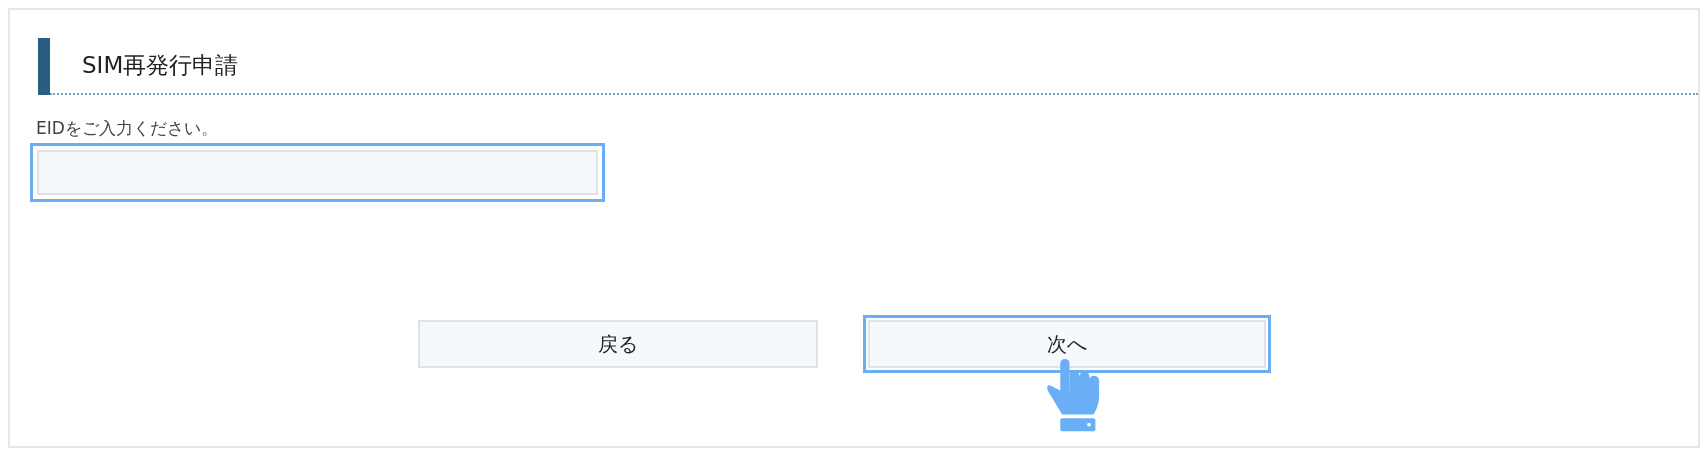 The width and height of the screenshot is (1708, 456). Describe the element at coordinates (44, 66) in the screenshot. I see `heading-accent-bar` at that location.